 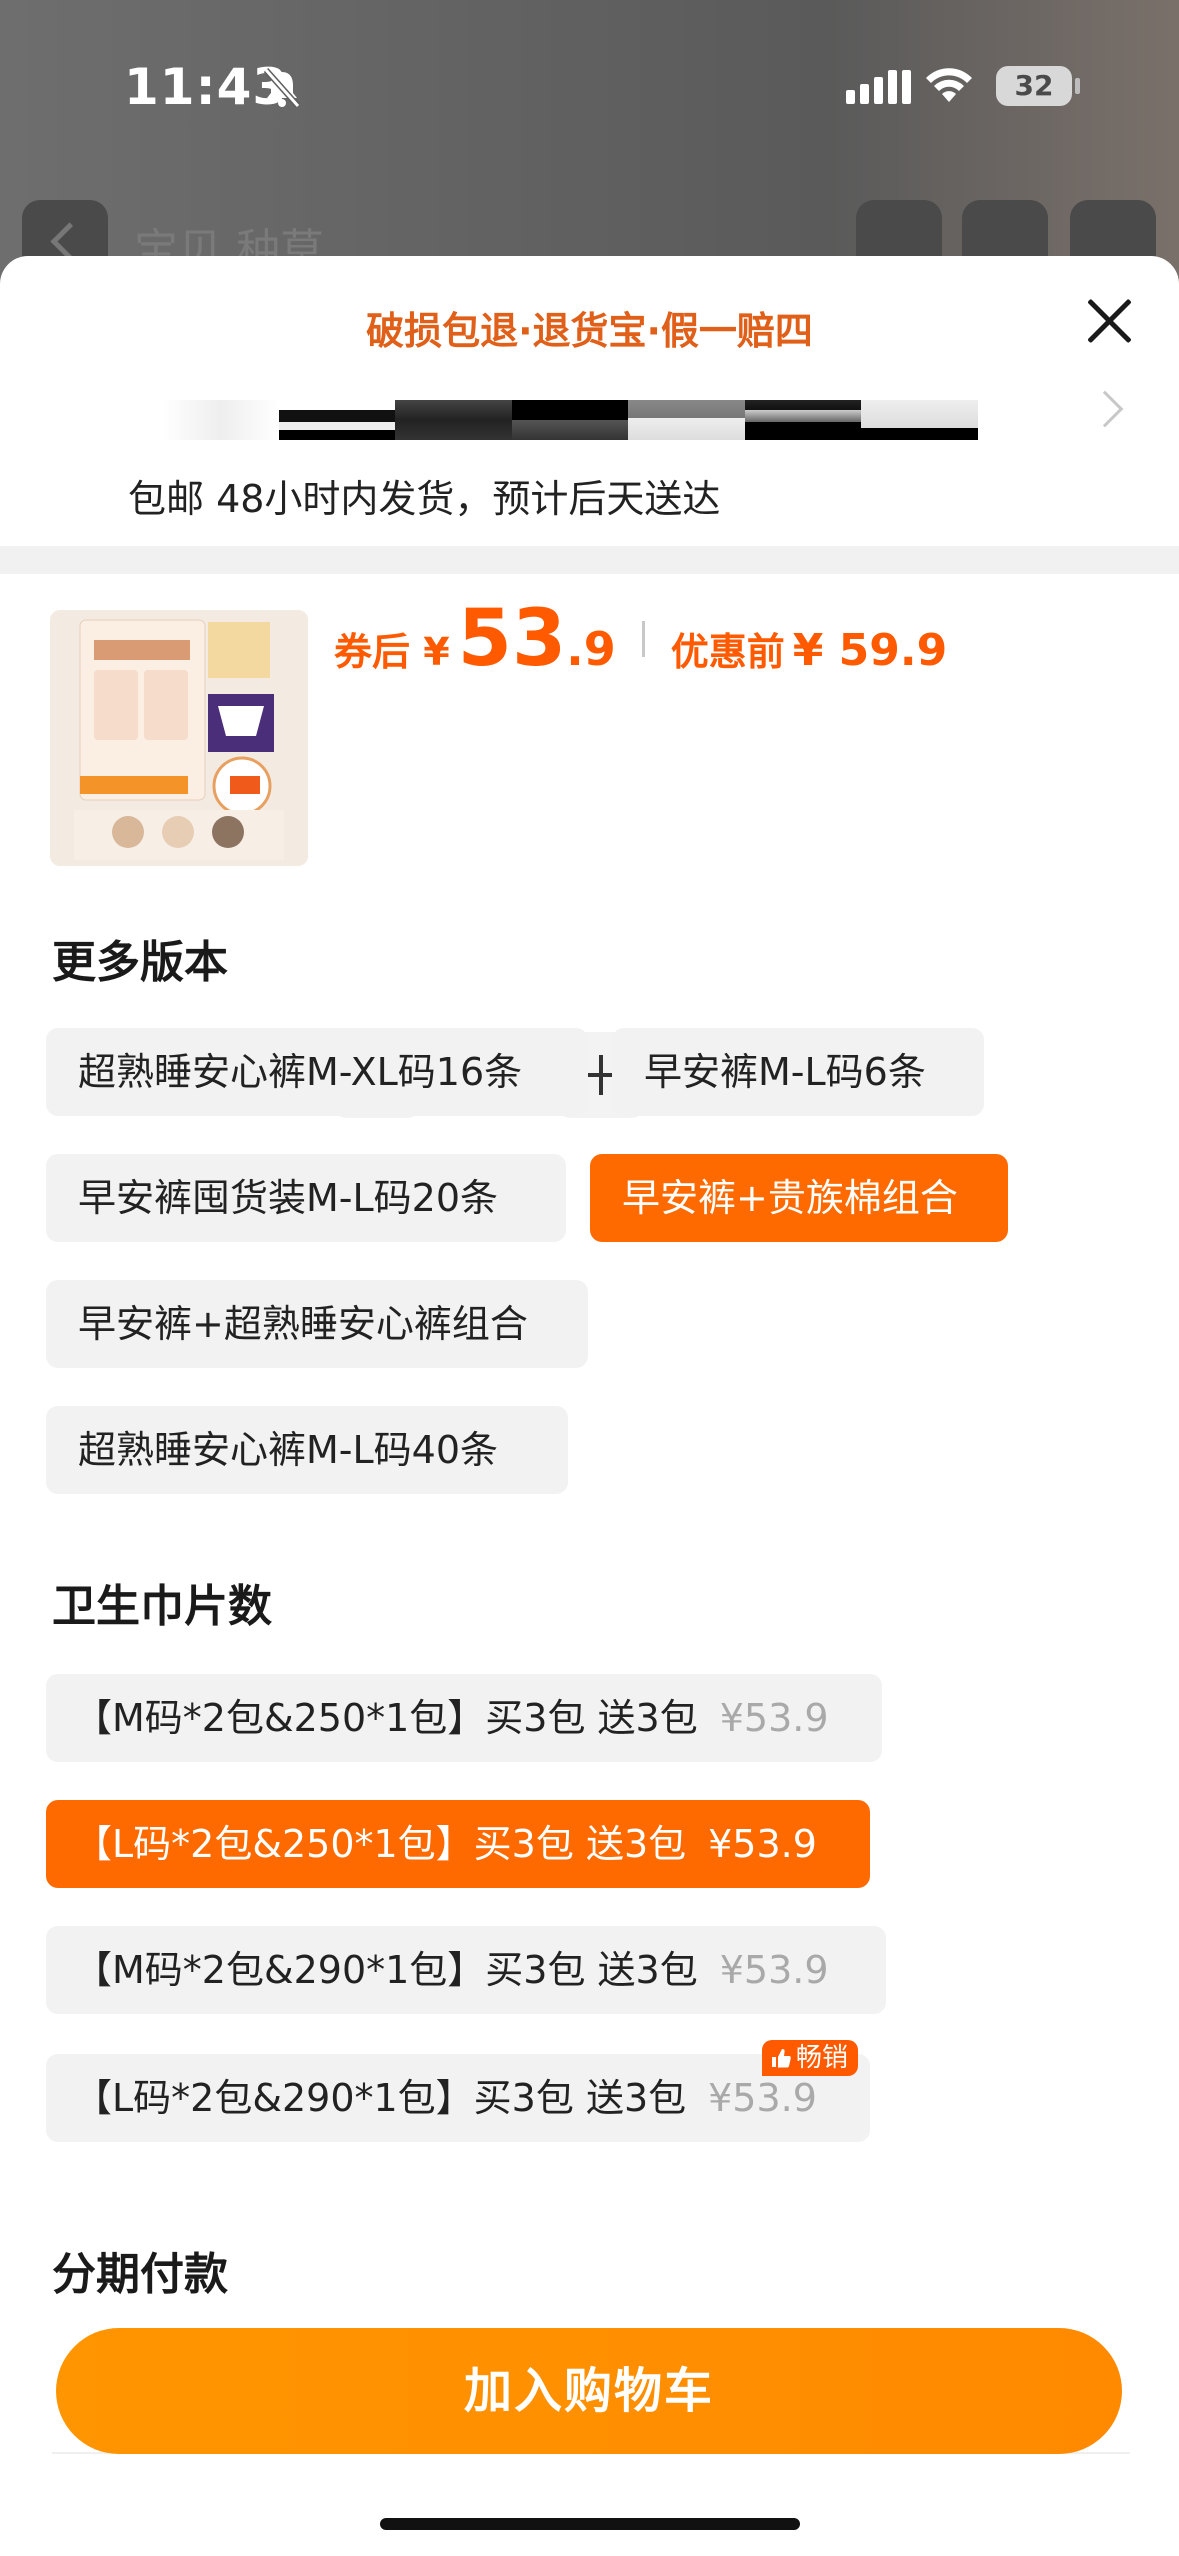 I want to click on price-line: 券后 ¥ 53 .9 优惠前 ¥ 59.9, so click(x=640, y=639).